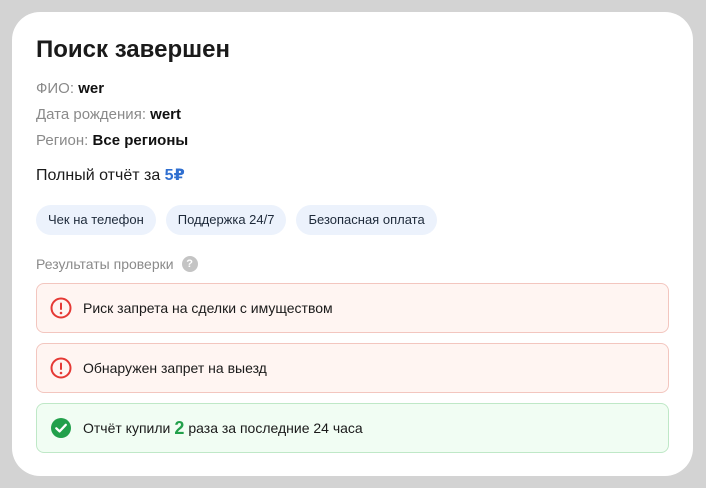 This screenshot has width=706, height=488. What do you see at coordinates (189, 264) in the screenshot?
I see `help-icon: ?` at bounding box center [189, 264].